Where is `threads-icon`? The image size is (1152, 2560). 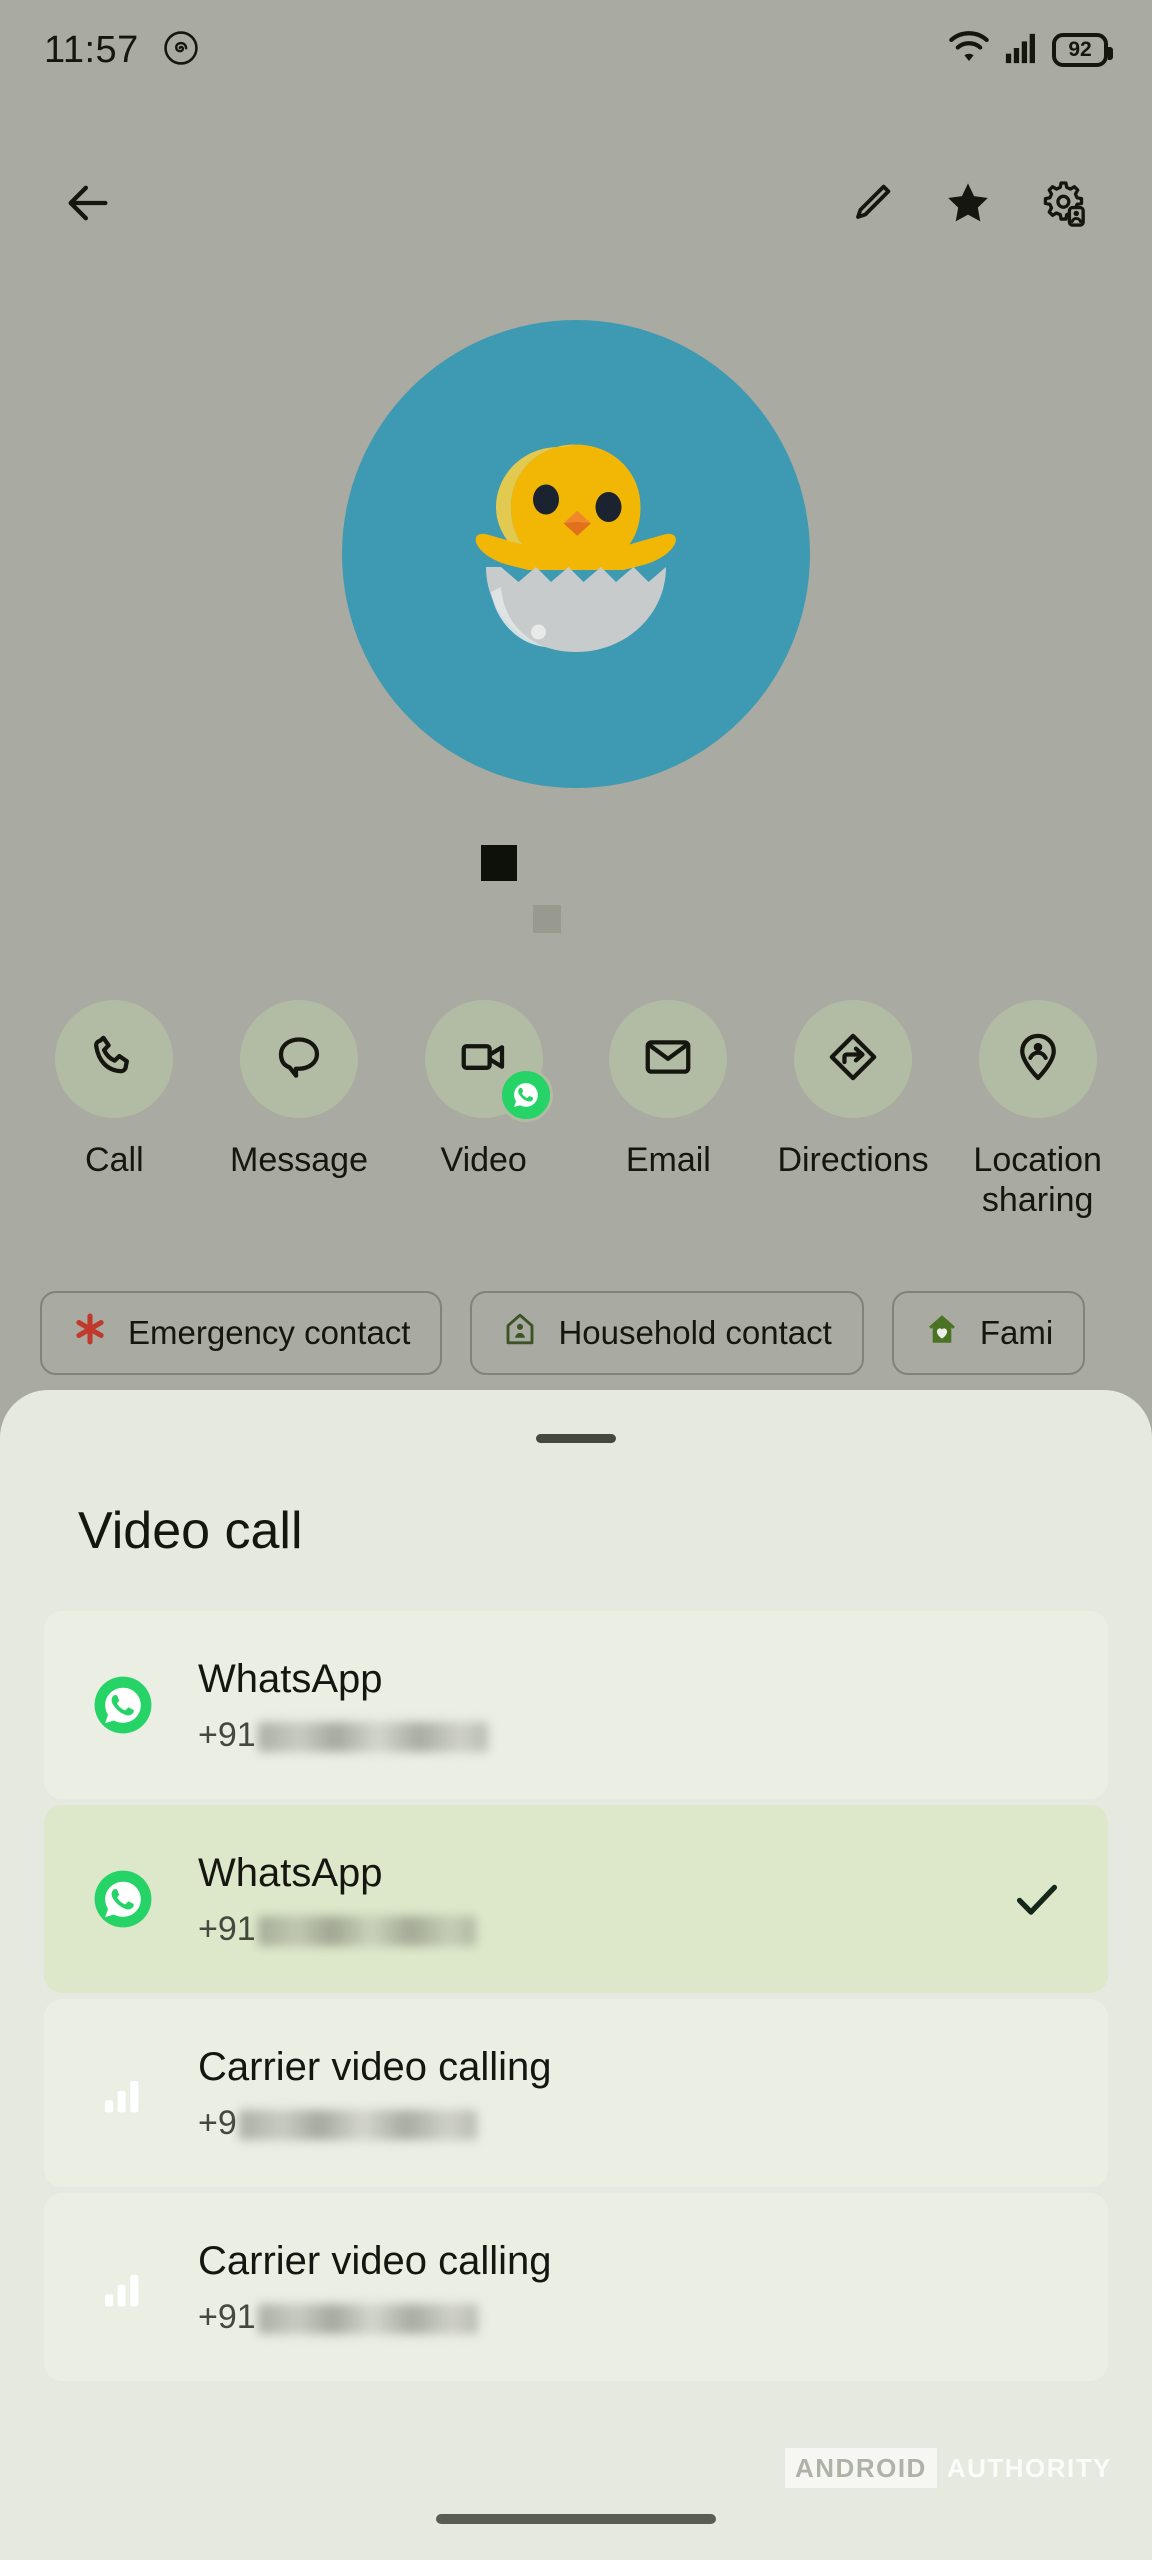
threads-icon is located at coordinates (181, 50).